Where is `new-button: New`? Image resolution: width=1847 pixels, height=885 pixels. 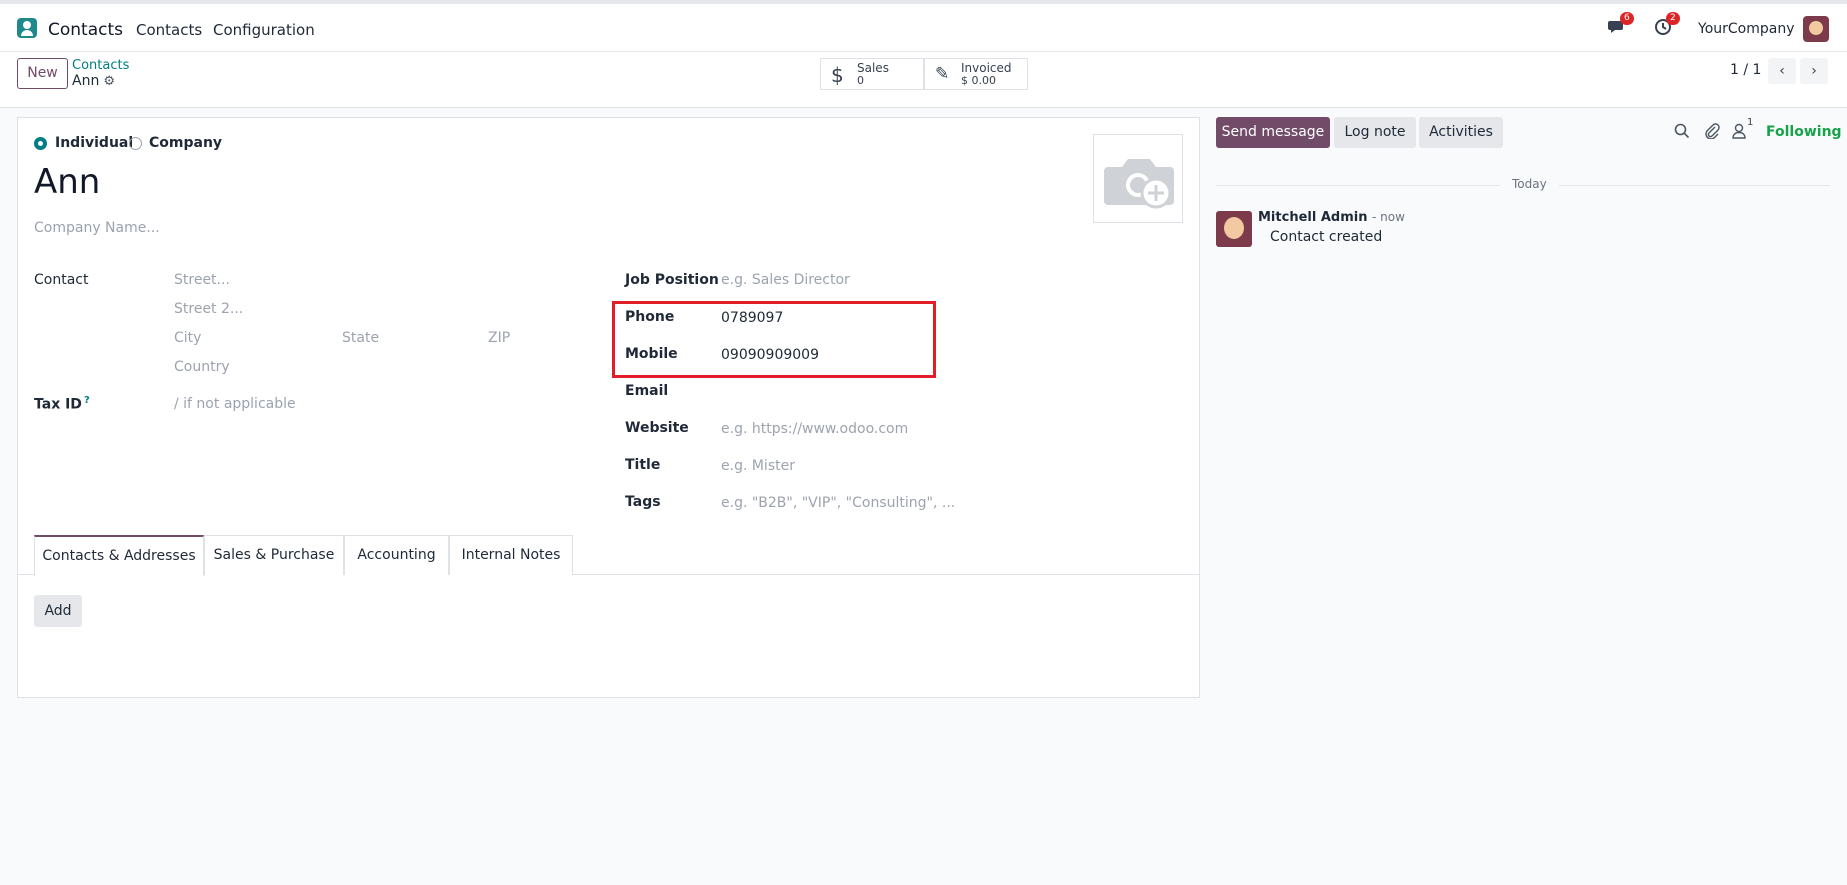
new-button: New is located at coordinates (42, 73).